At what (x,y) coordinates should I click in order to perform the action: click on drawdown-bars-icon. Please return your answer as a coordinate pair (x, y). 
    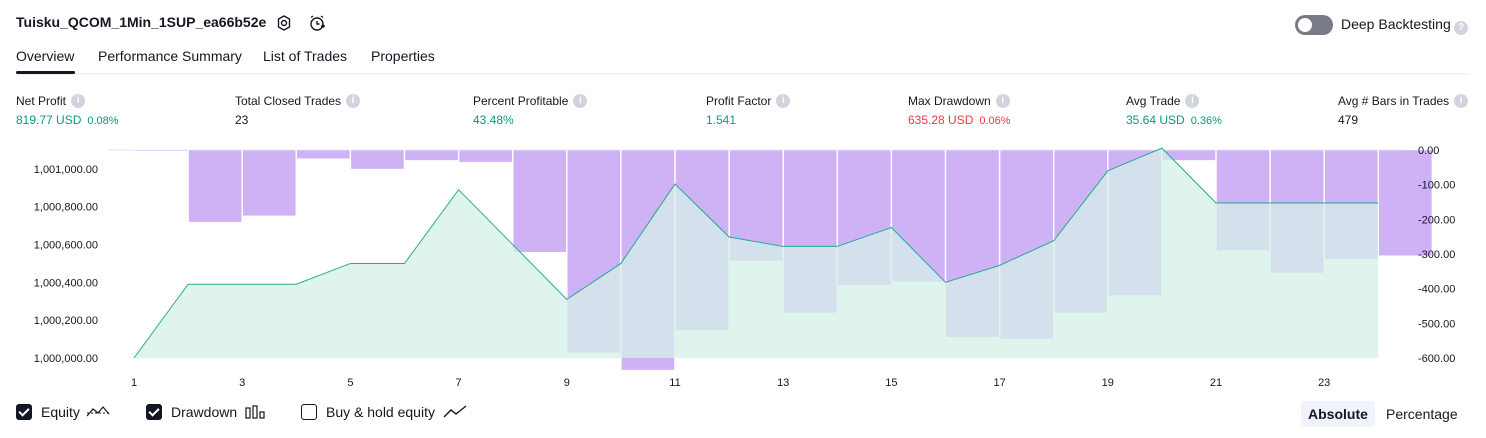
    Looking at the image, I should click on (255, 412).